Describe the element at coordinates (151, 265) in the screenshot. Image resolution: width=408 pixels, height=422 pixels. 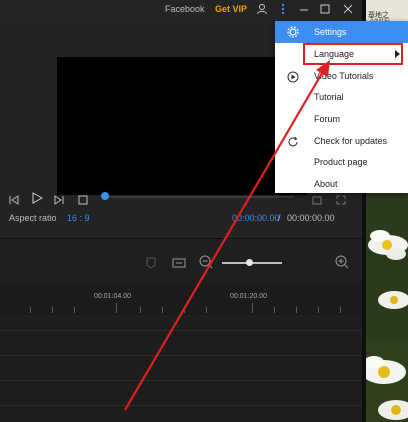
I see `marker-icon` at that location.